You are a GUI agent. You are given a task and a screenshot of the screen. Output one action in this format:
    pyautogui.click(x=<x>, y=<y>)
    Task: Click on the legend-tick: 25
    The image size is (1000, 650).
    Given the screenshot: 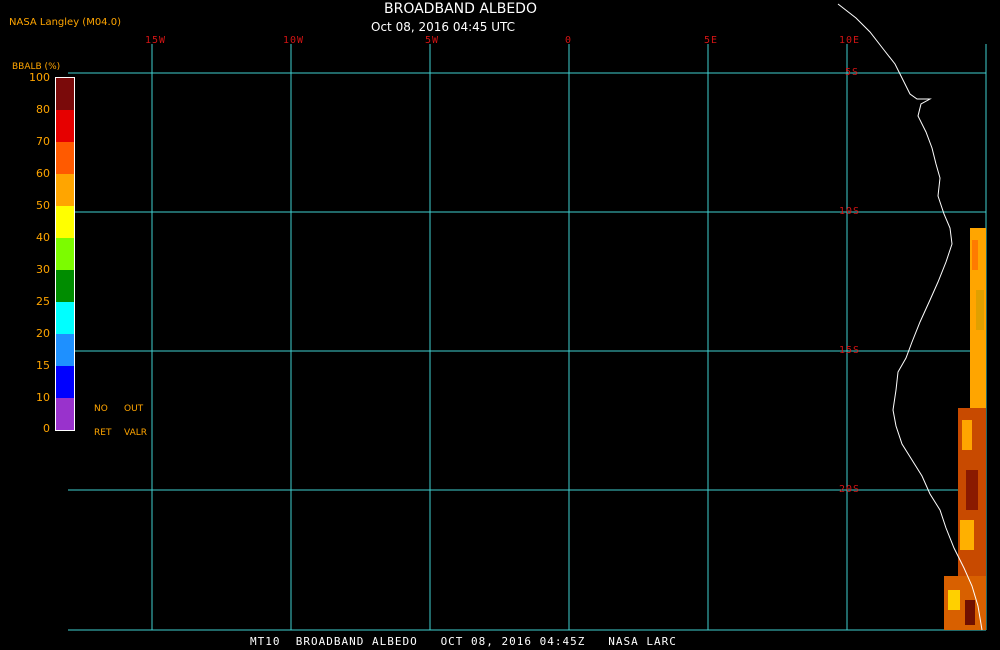 What is the action you would take?
    pyautogui.click(x=43, y=301)
    